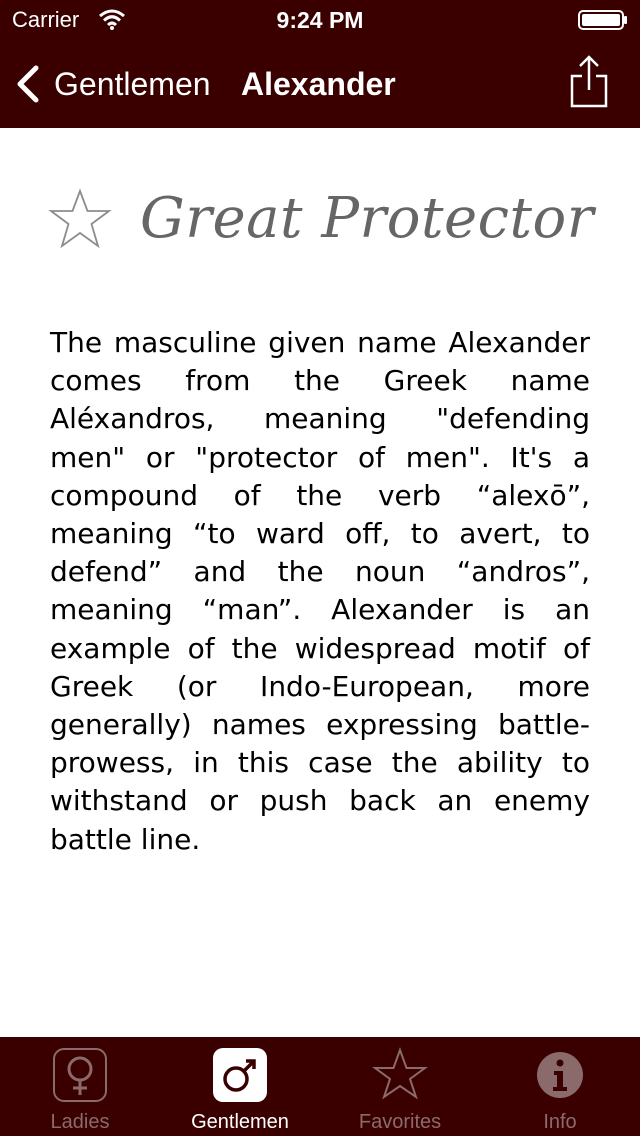 The image size is (640, 1136). Describe the element at coordinates (400, 1122) in the screenshot. I see `tab-label: Favorites` at that location.